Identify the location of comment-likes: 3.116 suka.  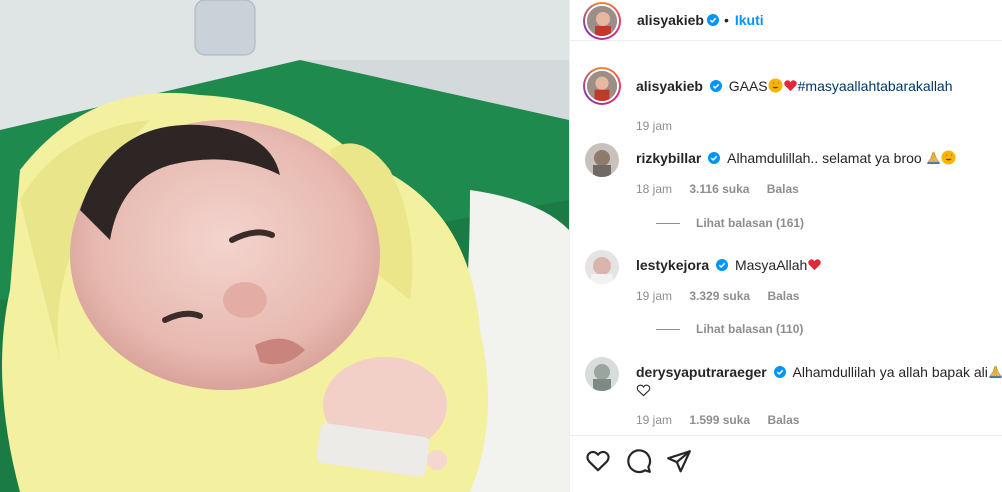
(719, 189).